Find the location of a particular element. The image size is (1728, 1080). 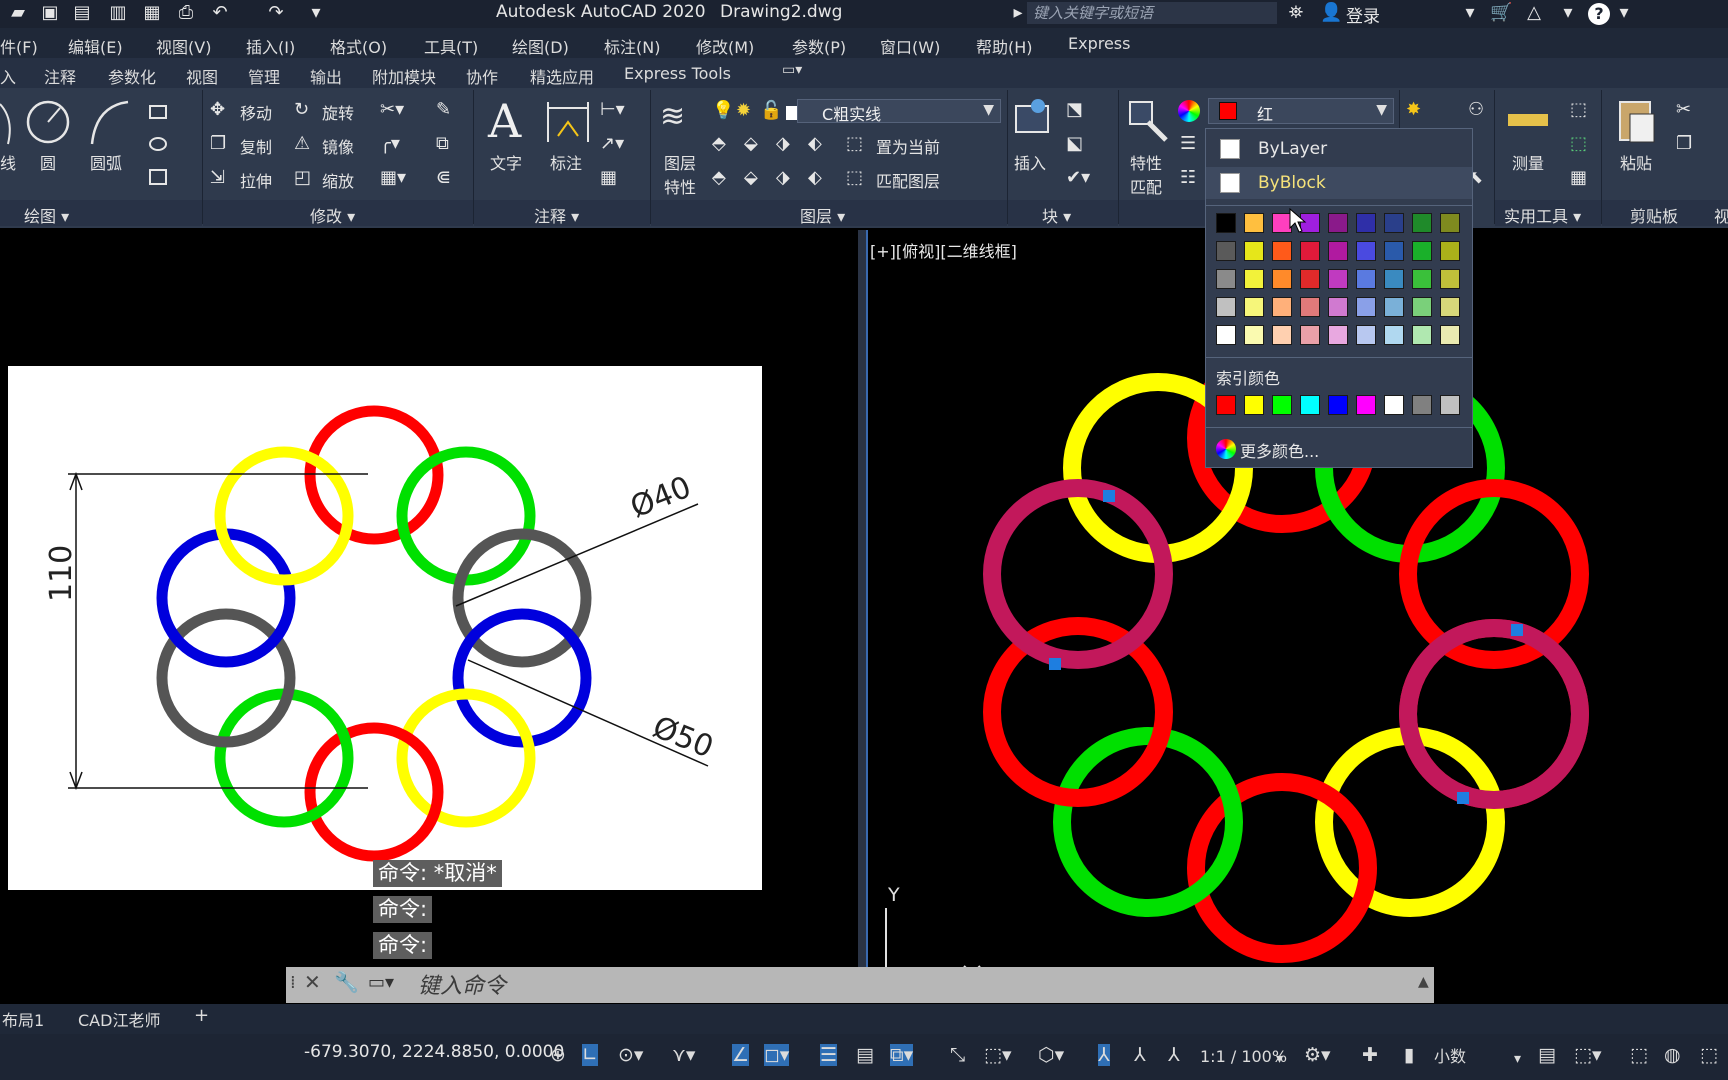

tab-addins: 附加模块 is located at coordinates (404, 76).